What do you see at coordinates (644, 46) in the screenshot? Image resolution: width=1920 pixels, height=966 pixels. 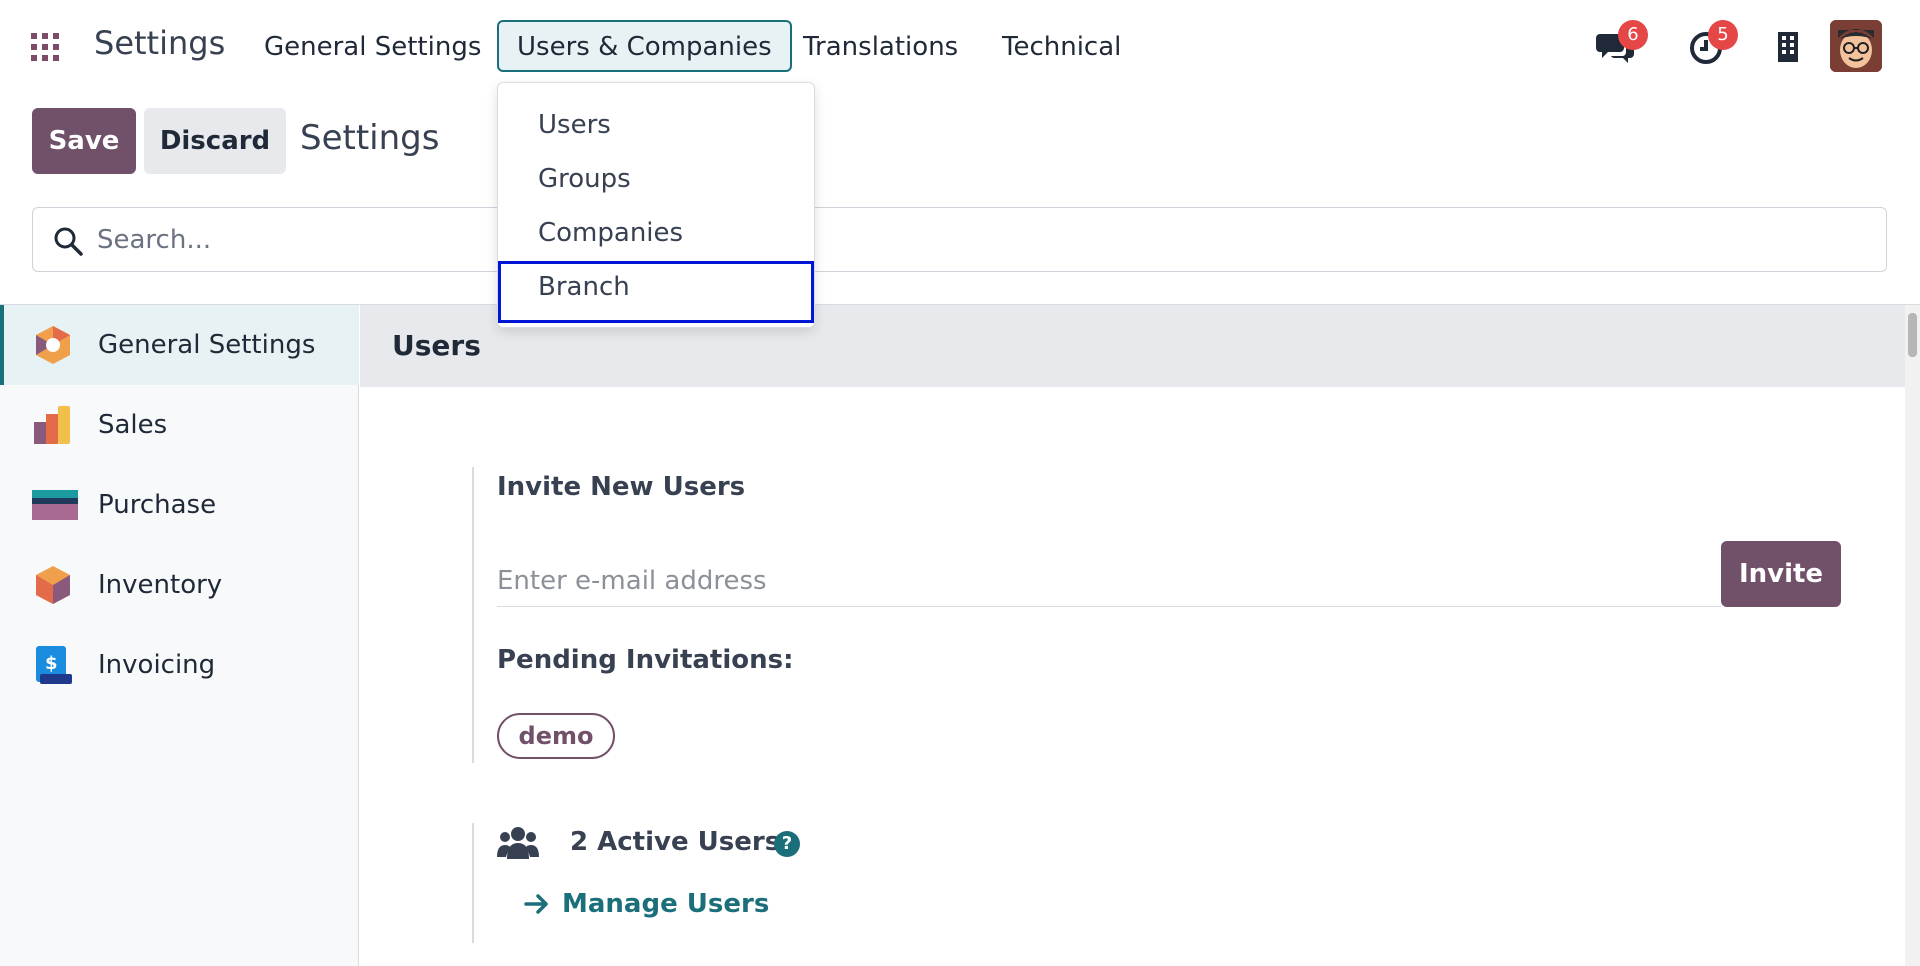 I see `menu-users-companies: Users & Companies` at bounding box center [644, 46].